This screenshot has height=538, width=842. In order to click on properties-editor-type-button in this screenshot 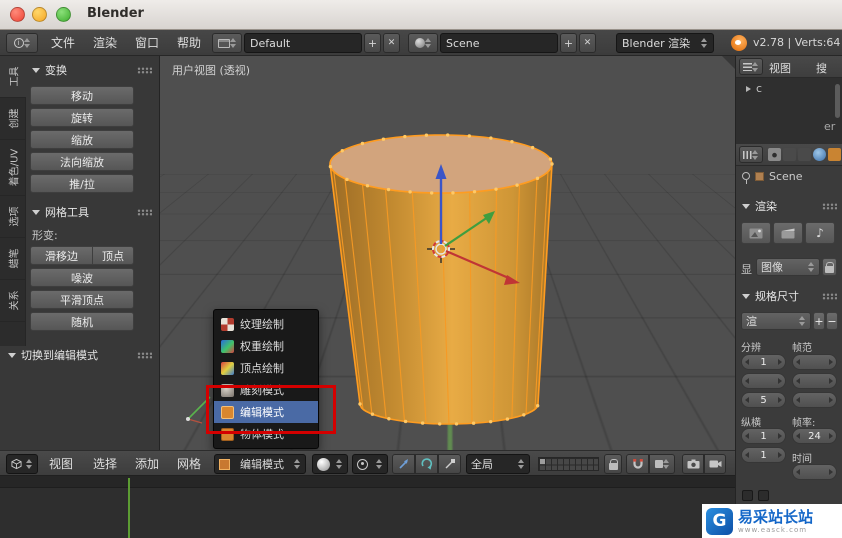, I will do `click(751, 154)`.